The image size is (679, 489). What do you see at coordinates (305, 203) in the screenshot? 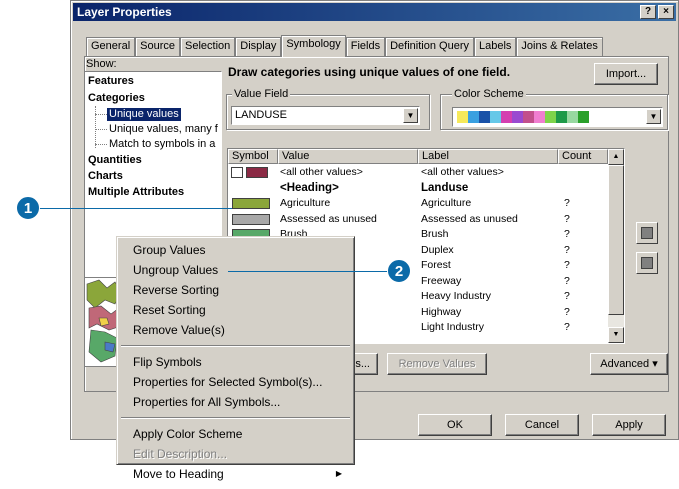
I see `row-value: Agriculture` at bounding box center [305, 203].